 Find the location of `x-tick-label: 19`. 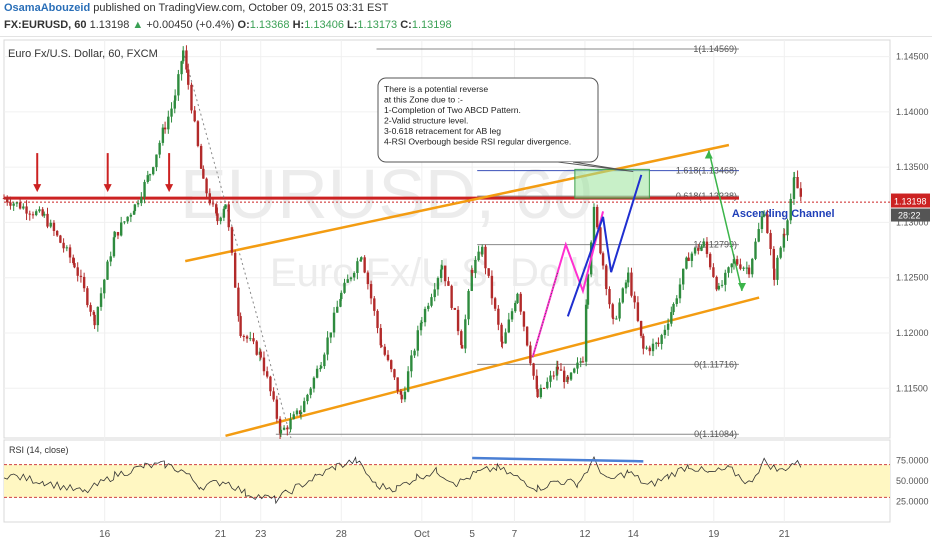

x-tick-label: 19 is located at coordinates (714, 534).